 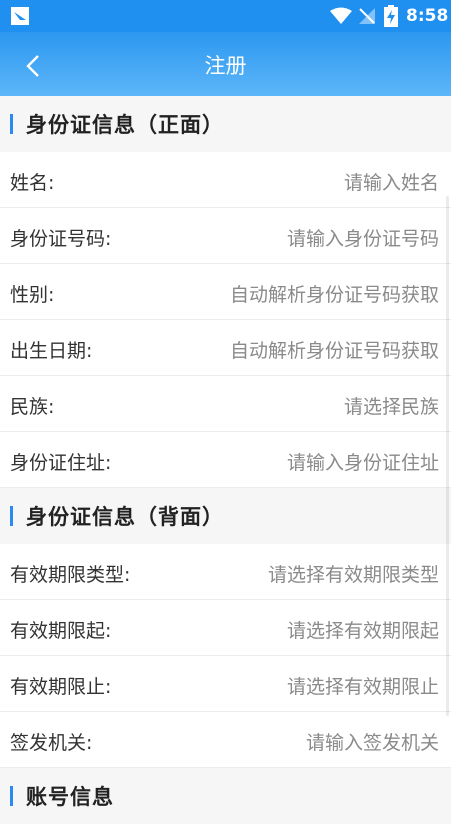 I want to click on validity-type-field: 有效期限类型: 请选择有效期限类型, so click(x=225, y=572).